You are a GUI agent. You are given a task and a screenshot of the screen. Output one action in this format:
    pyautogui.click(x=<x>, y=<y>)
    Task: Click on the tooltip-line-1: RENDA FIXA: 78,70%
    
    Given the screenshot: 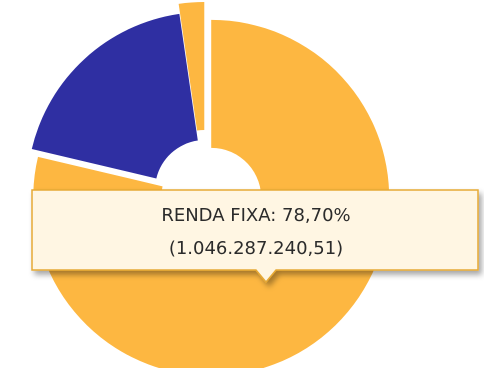 What is the action you would take?
    pyautogui.click(x=255, y=215)
    